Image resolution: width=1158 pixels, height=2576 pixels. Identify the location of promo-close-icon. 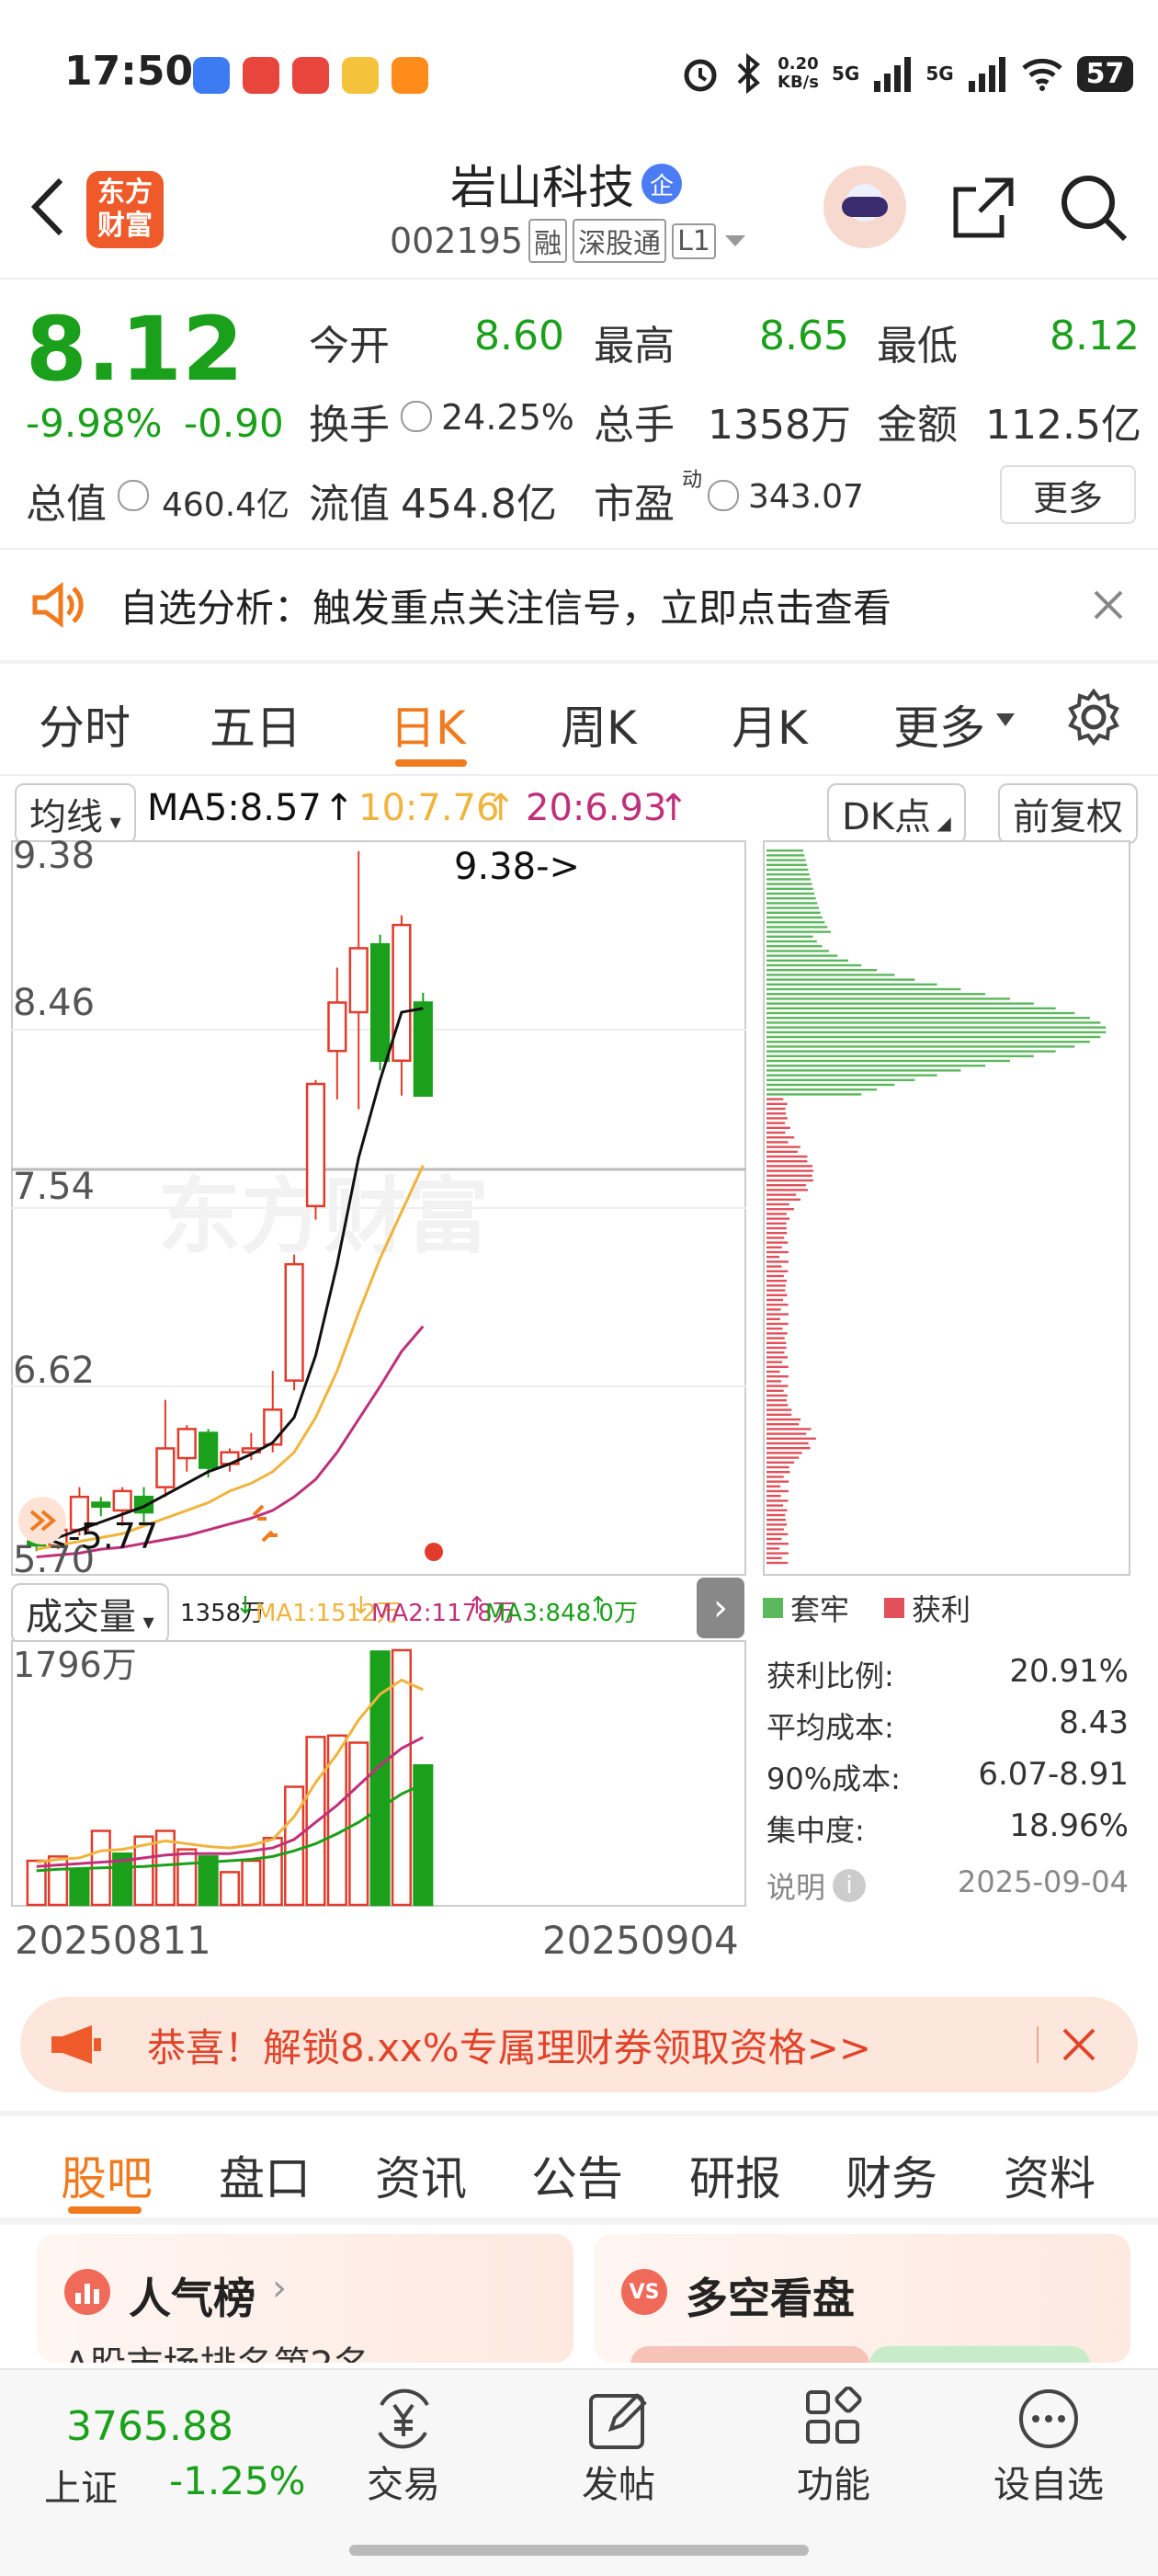
(1079, 2044).